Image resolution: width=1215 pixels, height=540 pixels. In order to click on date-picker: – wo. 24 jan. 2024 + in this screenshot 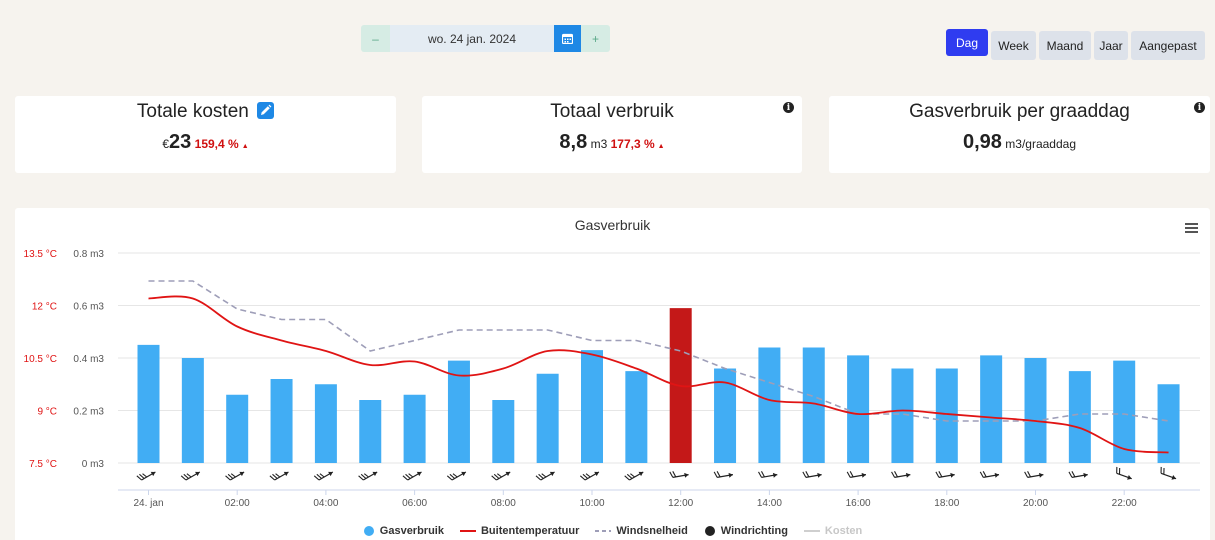, I will do `click(485, 38)`.